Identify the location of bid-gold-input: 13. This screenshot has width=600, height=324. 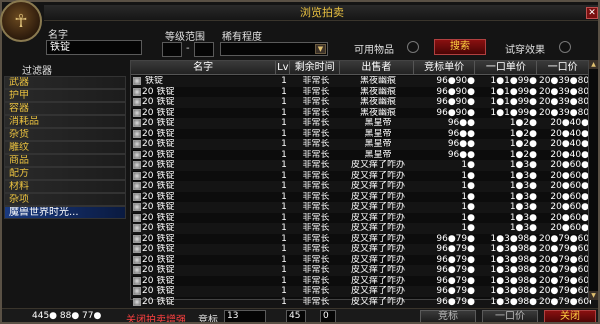
(245, 316).